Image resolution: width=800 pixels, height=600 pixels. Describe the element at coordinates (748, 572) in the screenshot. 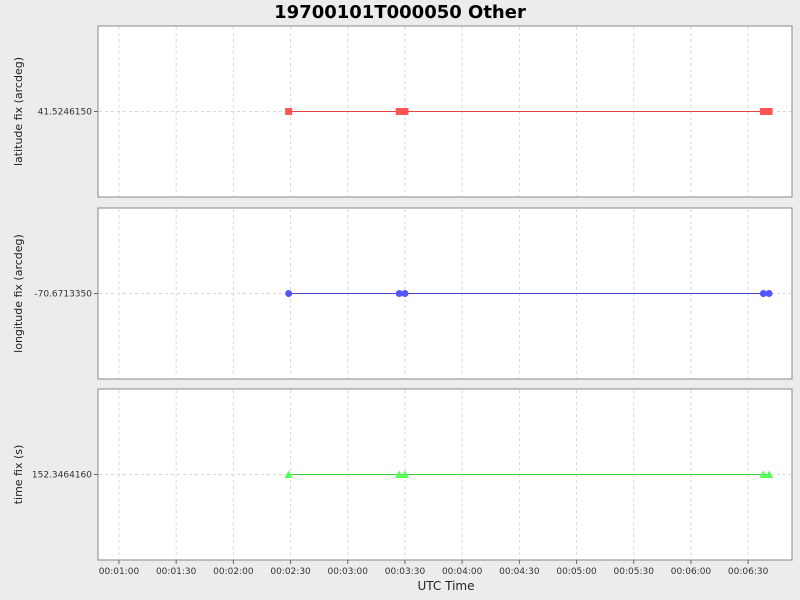

I see `x-tick-label: 00:06:30` at that location.